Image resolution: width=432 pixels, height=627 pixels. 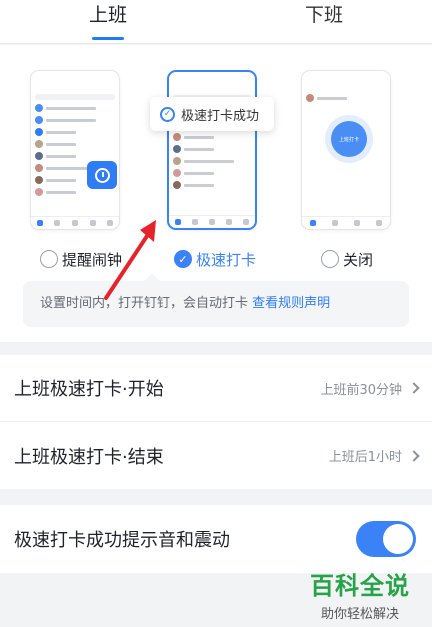 What do you see at coordinates (349, 139) in the screenshot?
I see `clock-in-punch-button: 上班打卡` at bounding box center [349, 139].